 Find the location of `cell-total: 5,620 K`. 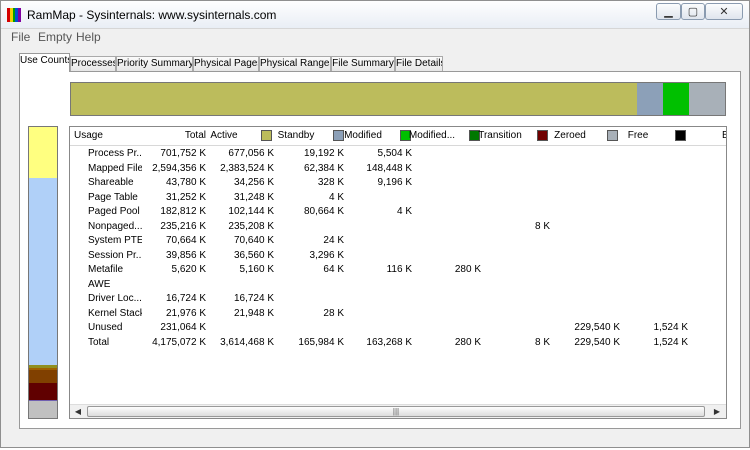

cell-total: 5,620 K is located at coordinates (188, 269).